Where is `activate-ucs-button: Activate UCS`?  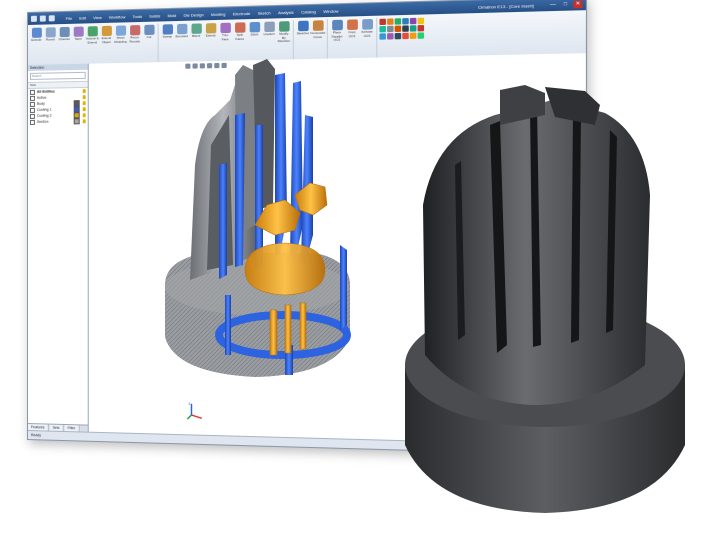 activate-ucs-button: Activate UCS is located at coordinates (367, 38).